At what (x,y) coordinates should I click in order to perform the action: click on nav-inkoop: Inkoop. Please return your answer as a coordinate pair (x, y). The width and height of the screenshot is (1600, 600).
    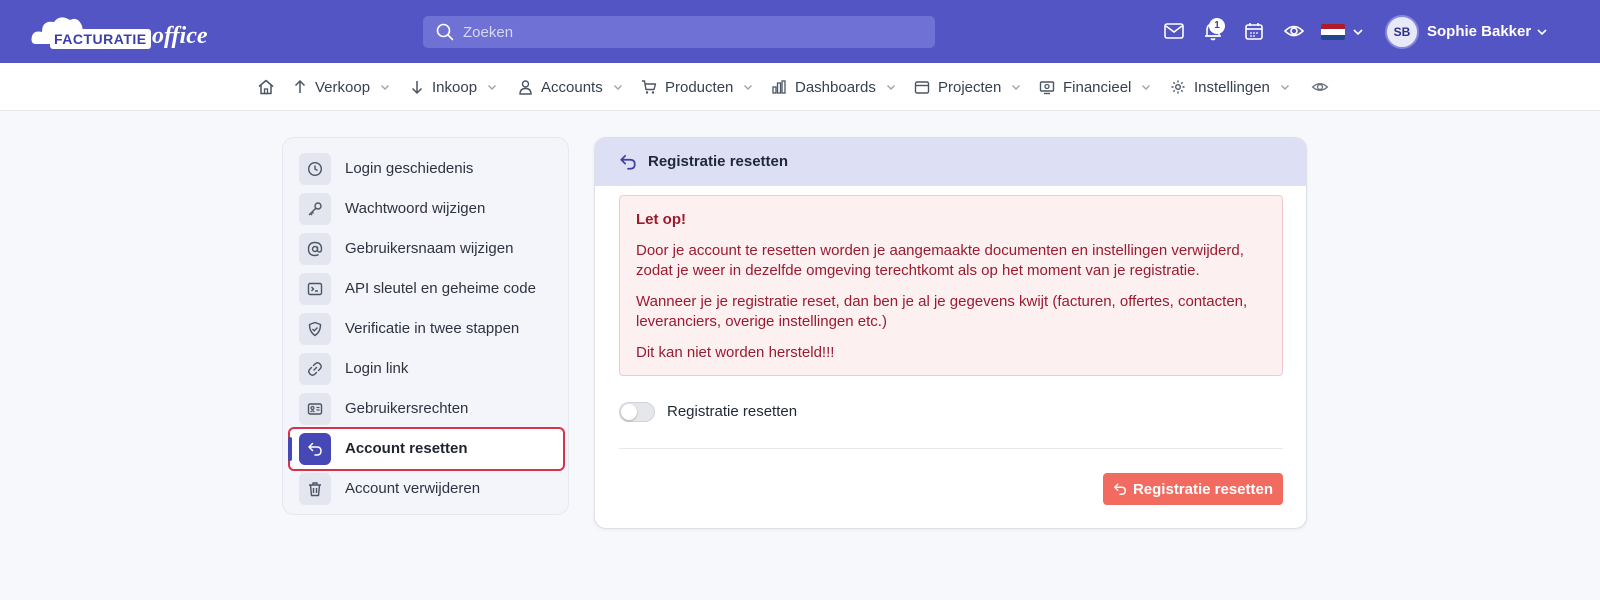
    Looking at the image, I should click on (453, 87).